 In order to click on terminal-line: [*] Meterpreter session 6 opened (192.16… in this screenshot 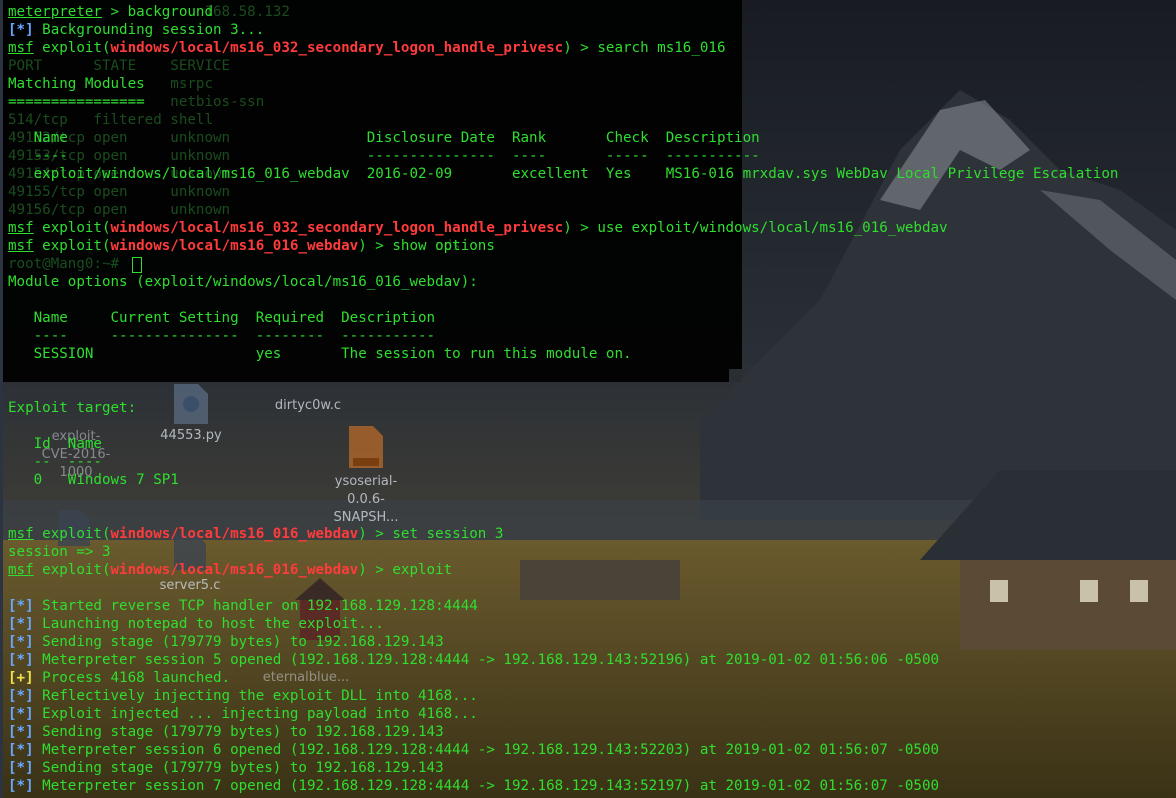, I will do `click(563, 750)`.